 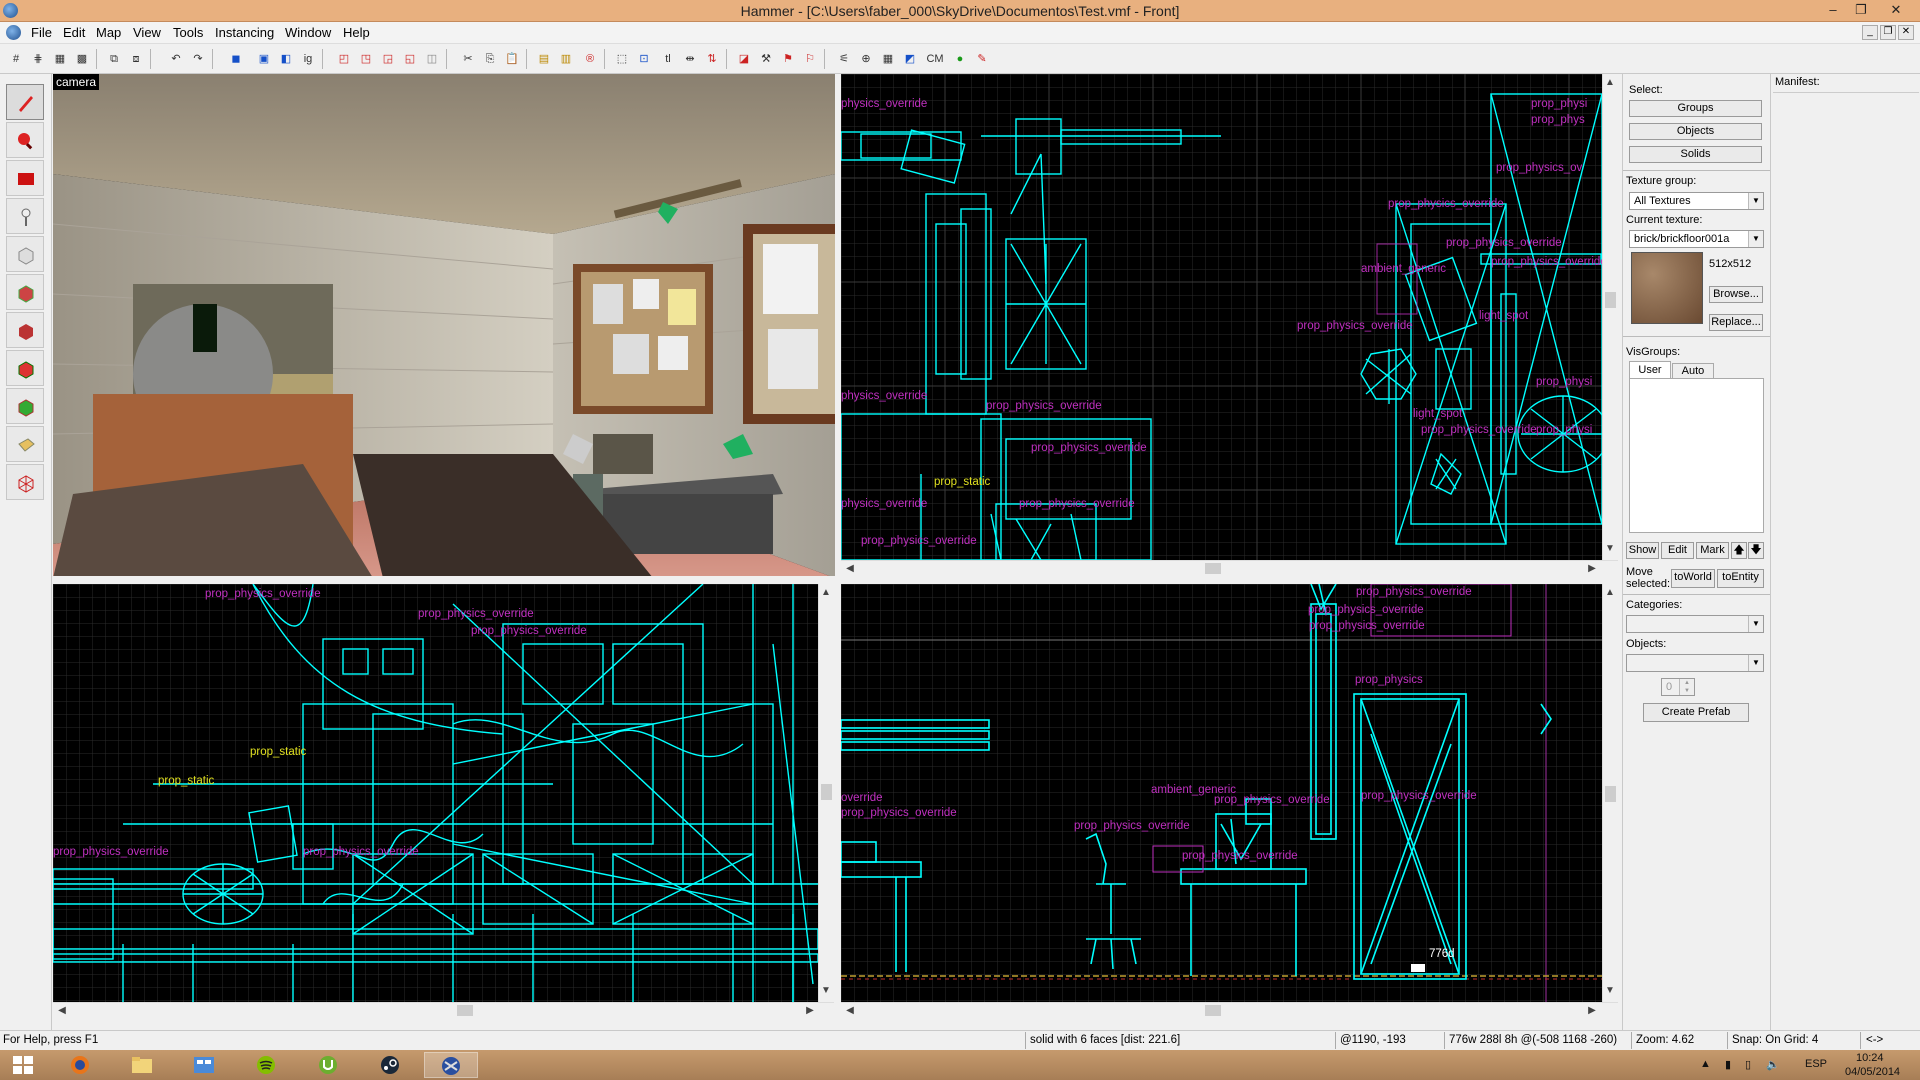 What do you see at coordinates (143, 1065) in the screenshot?
I see `taskbar-file-explorer` at bounding box center [143, 1065].